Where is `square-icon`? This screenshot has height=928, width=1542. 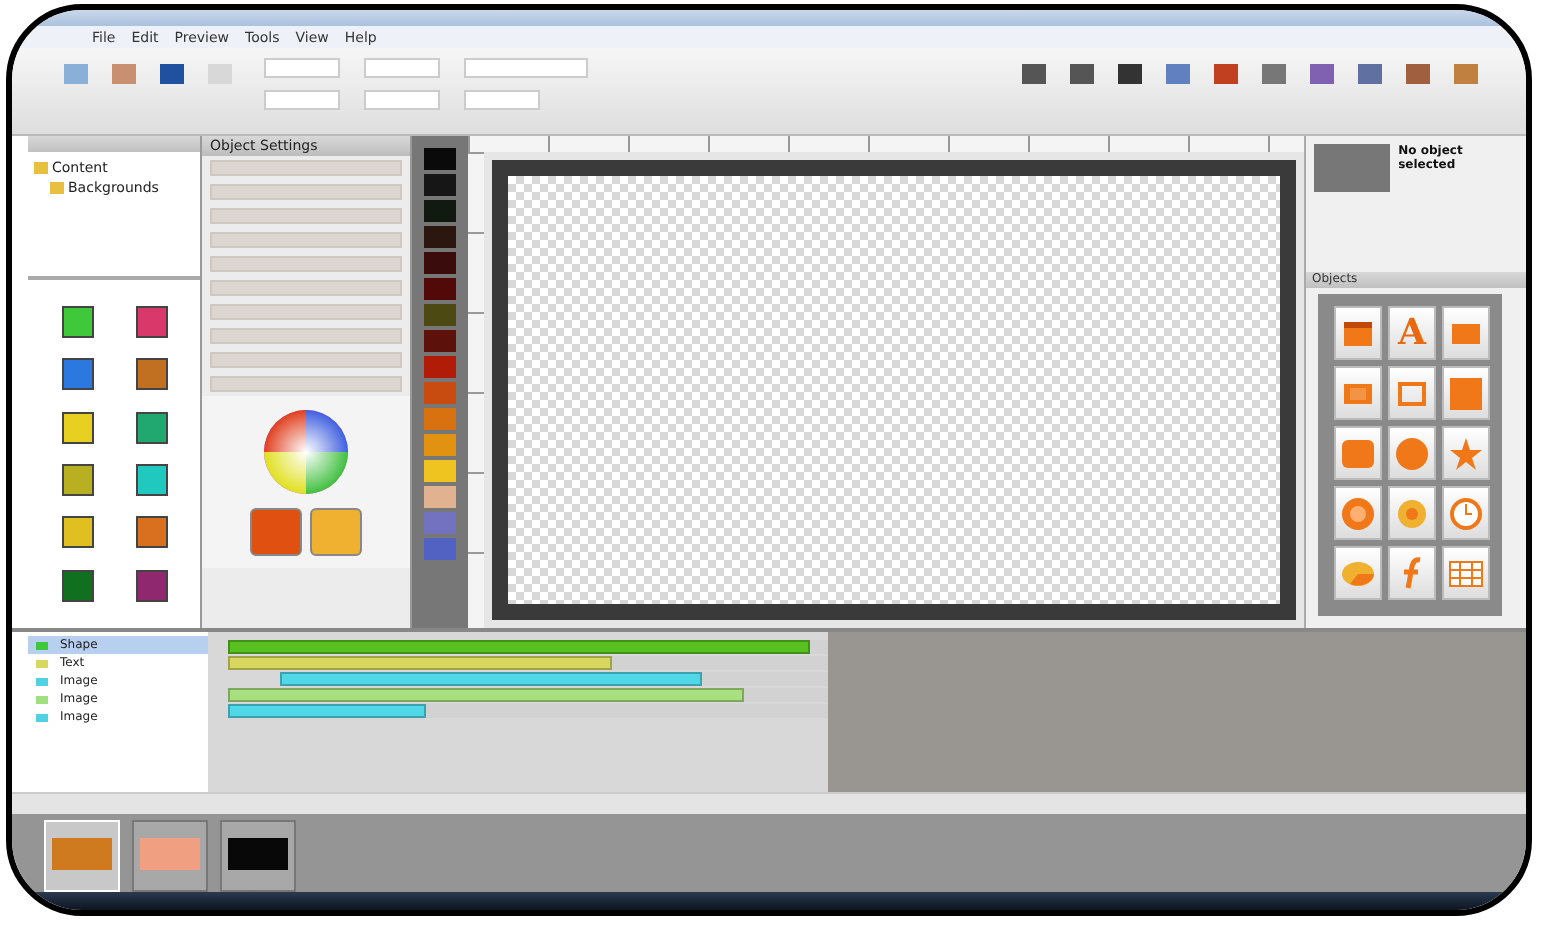
square-icon is located at coordinates (1466, 393).